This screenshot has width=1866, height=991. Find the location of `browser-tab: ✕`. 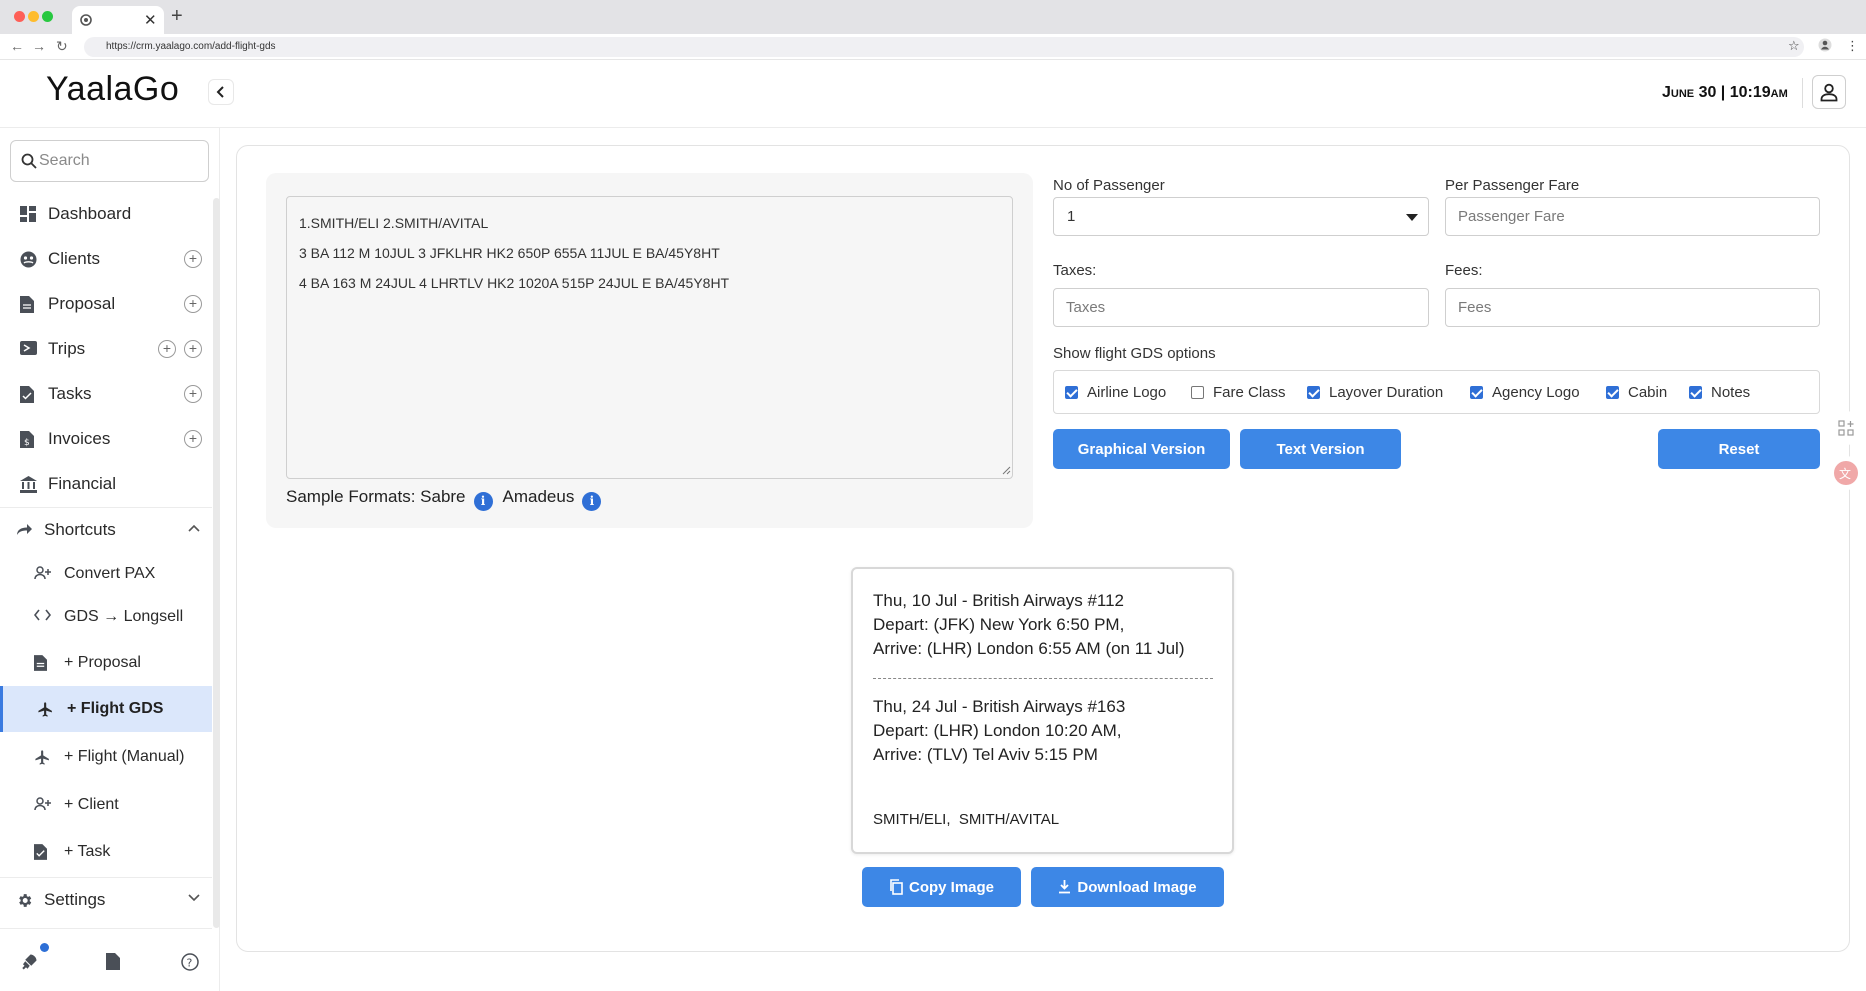

browser-tab: ✕ is located at coordinates (118, 20).